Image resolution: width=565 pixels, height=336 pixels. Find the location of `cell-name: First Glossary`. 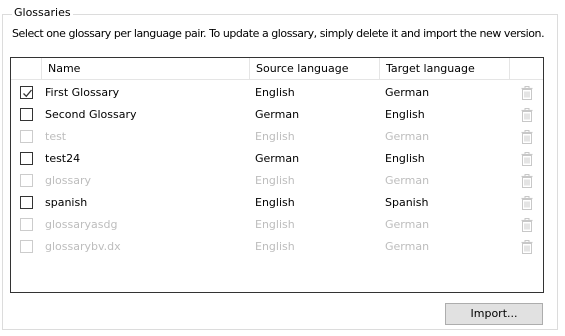

cell-name: First Glossary is located at coordinates (82, 92).